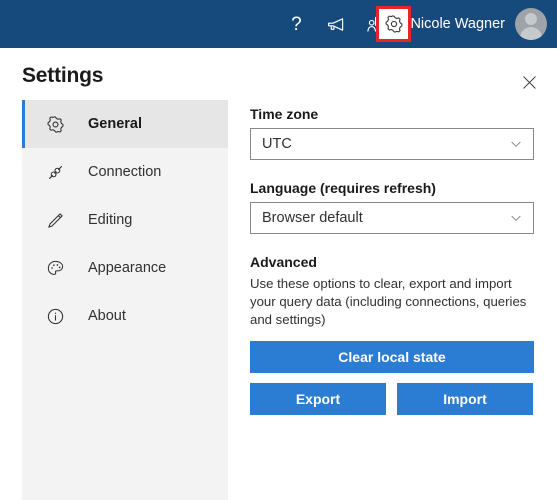  I want to click on avatar-body, so click(531, 33).